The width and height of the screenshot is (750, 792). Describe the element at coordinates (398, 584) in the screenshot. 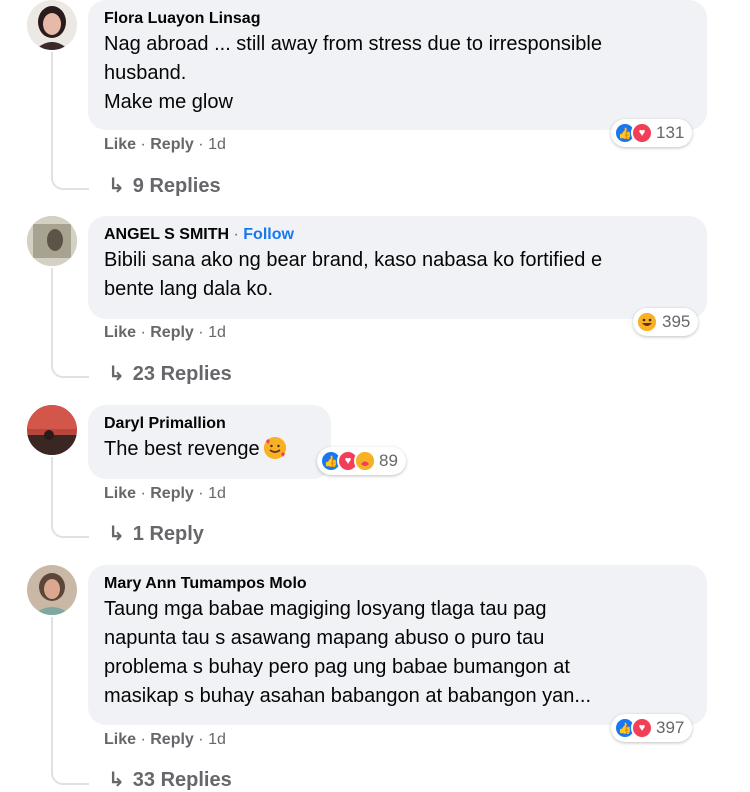

I see `comment-author: Mary Ann Tumampos Molo` at that location.